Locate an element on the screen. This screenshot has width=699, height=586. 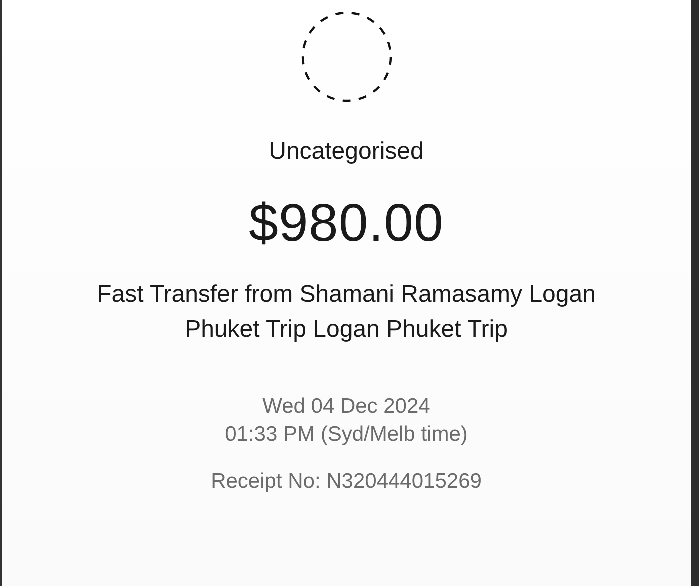
placeholder-circle-icon is located at coordinates (346, 57).